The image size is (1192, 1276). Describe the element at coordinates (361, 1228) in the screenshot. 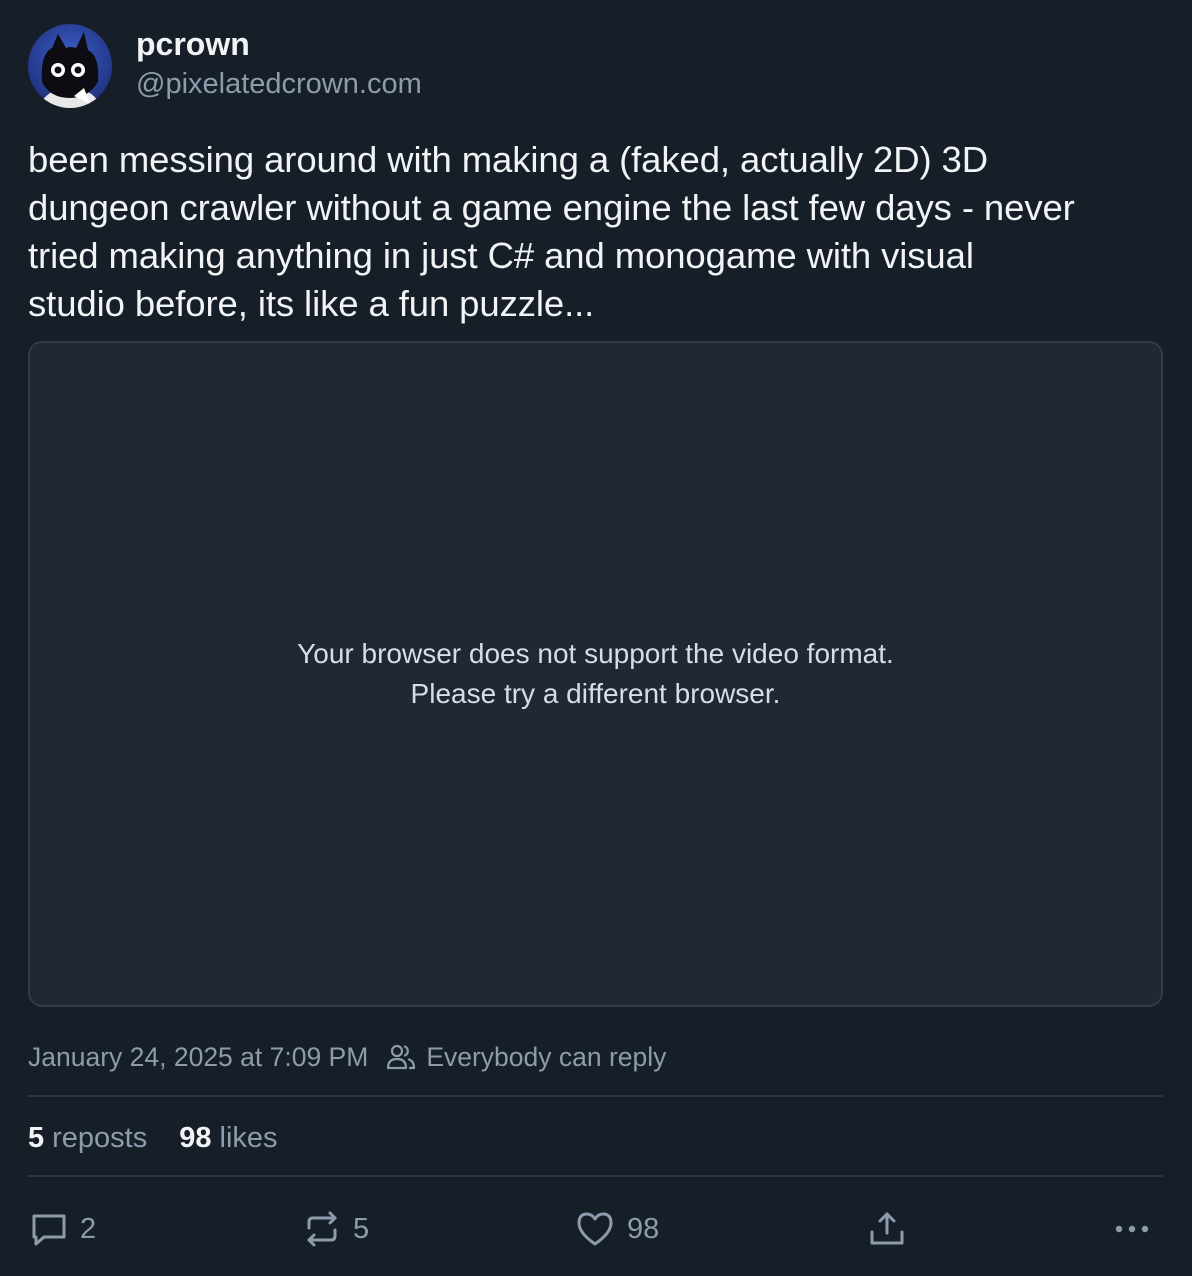

I see `repost-count: 5` at that location.